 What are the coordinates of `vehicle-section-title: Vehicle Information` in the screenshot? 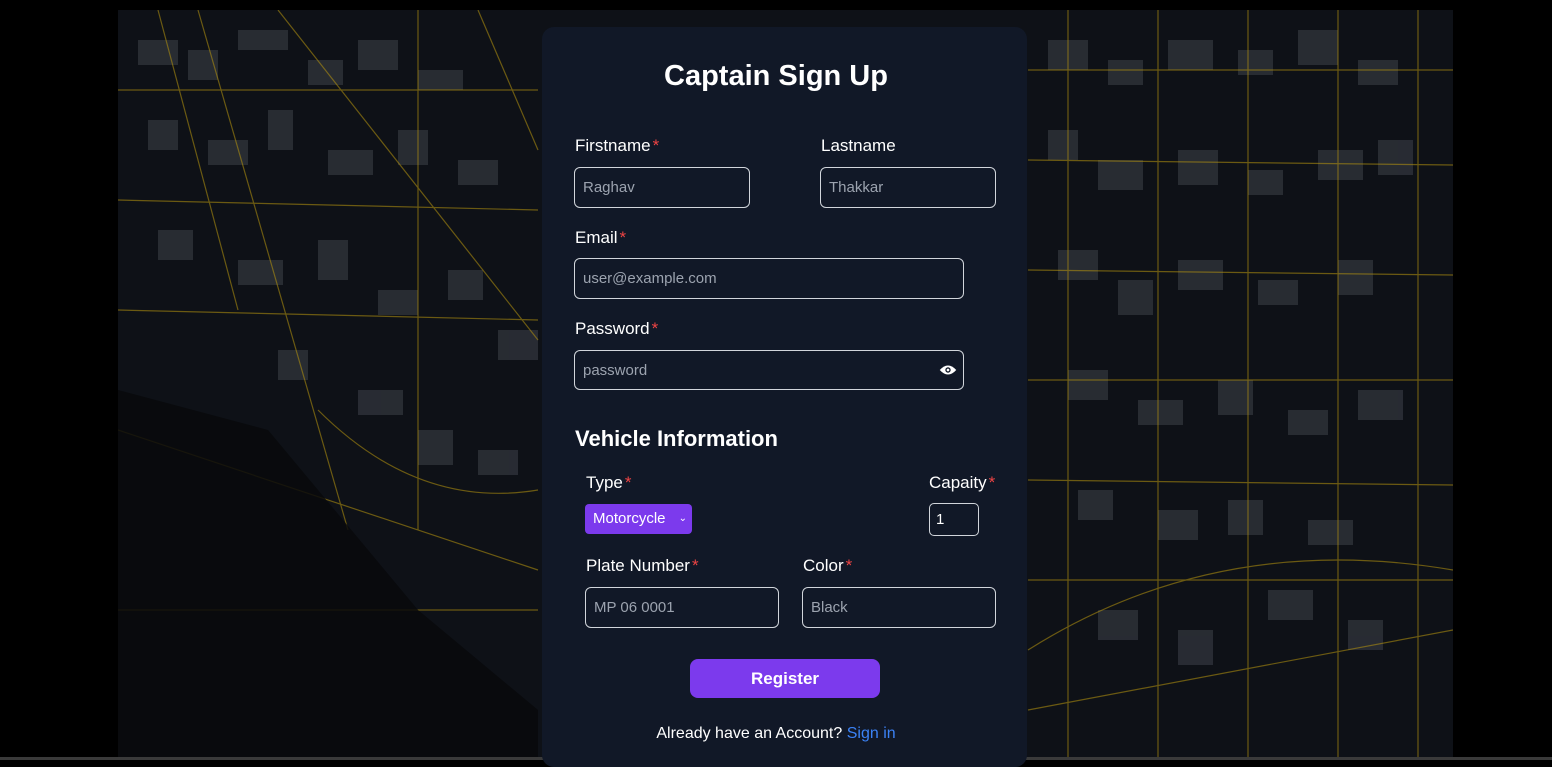 It's located at (676, 438).